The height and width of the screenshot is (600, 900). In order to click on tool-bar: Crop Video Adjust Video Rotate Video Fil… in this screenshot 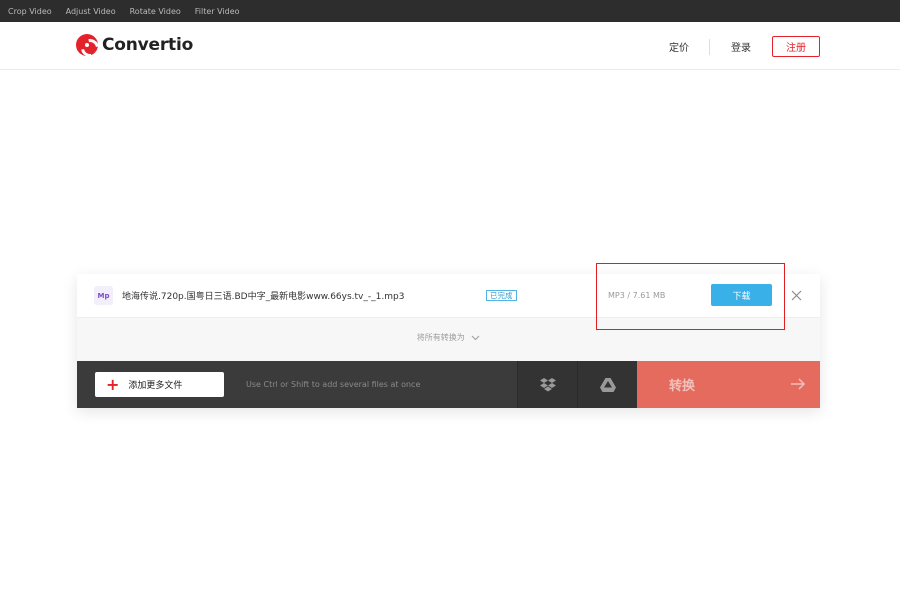, I will do `click(450, 11)`.